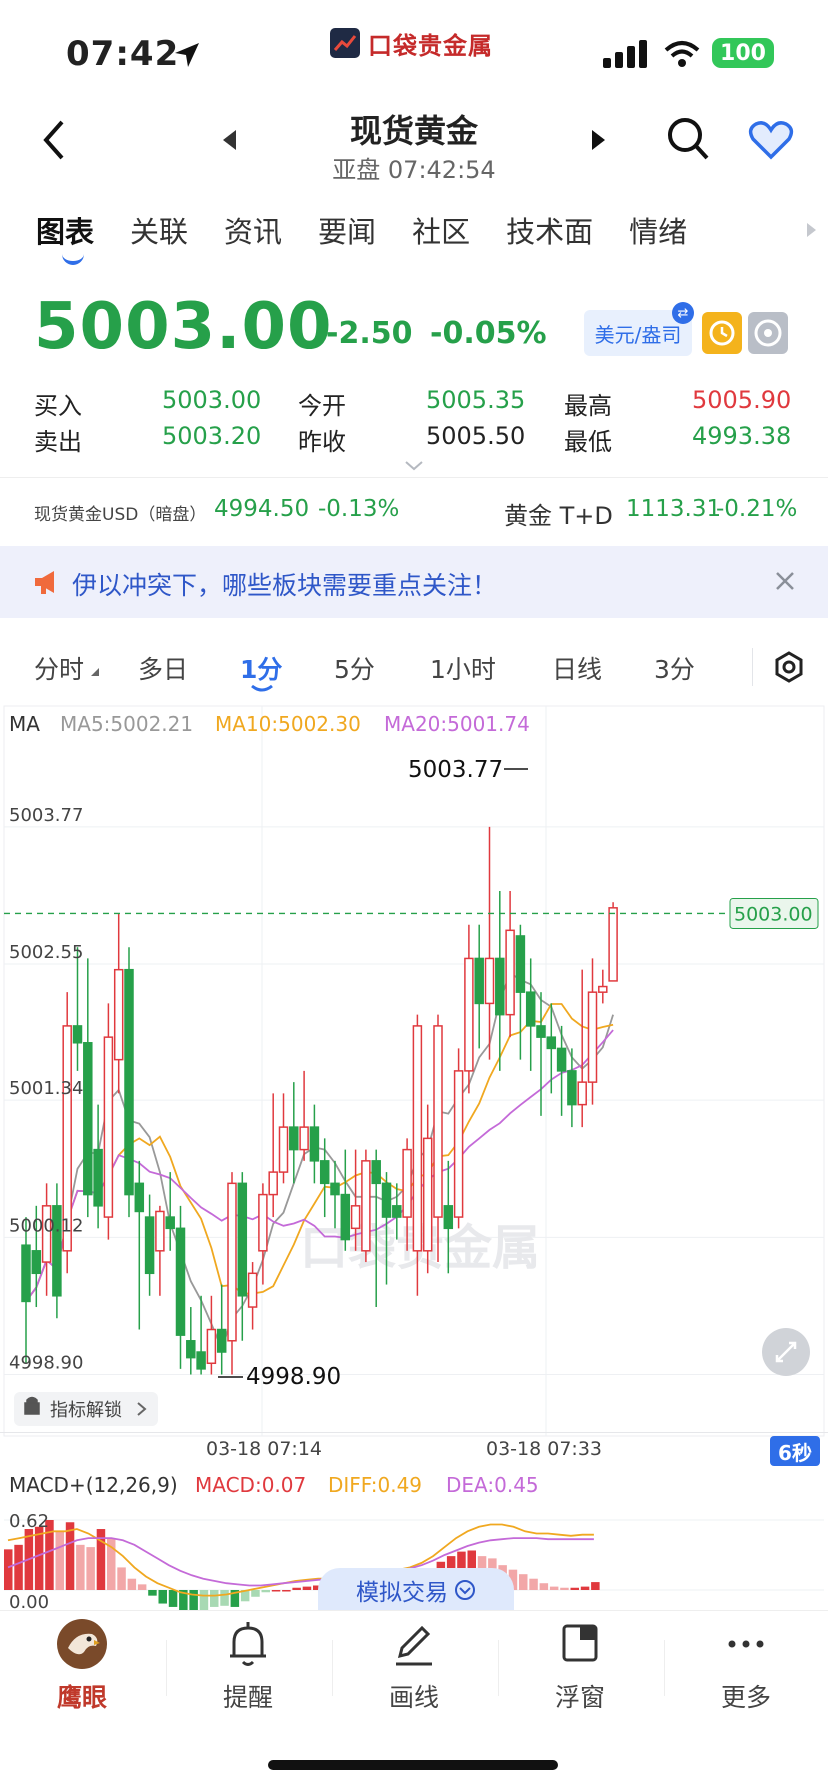 The height and width of the screenshot is (1792, 828). Describe the element at coordinates (579, 1697) in the screenshot. I see `nav-float-window-label: 浮窗` at that location.